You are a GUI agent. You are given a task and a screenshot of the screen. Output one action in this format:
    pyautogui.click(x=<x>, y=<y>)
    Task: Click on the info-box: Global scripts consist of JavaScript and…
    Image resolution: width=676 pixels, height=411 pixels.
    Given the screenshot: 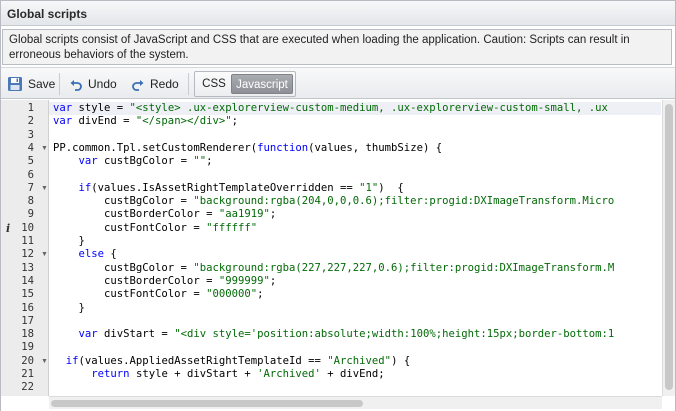 What is the action you would take?
    pyautogui.click(x=337, y=47)
    